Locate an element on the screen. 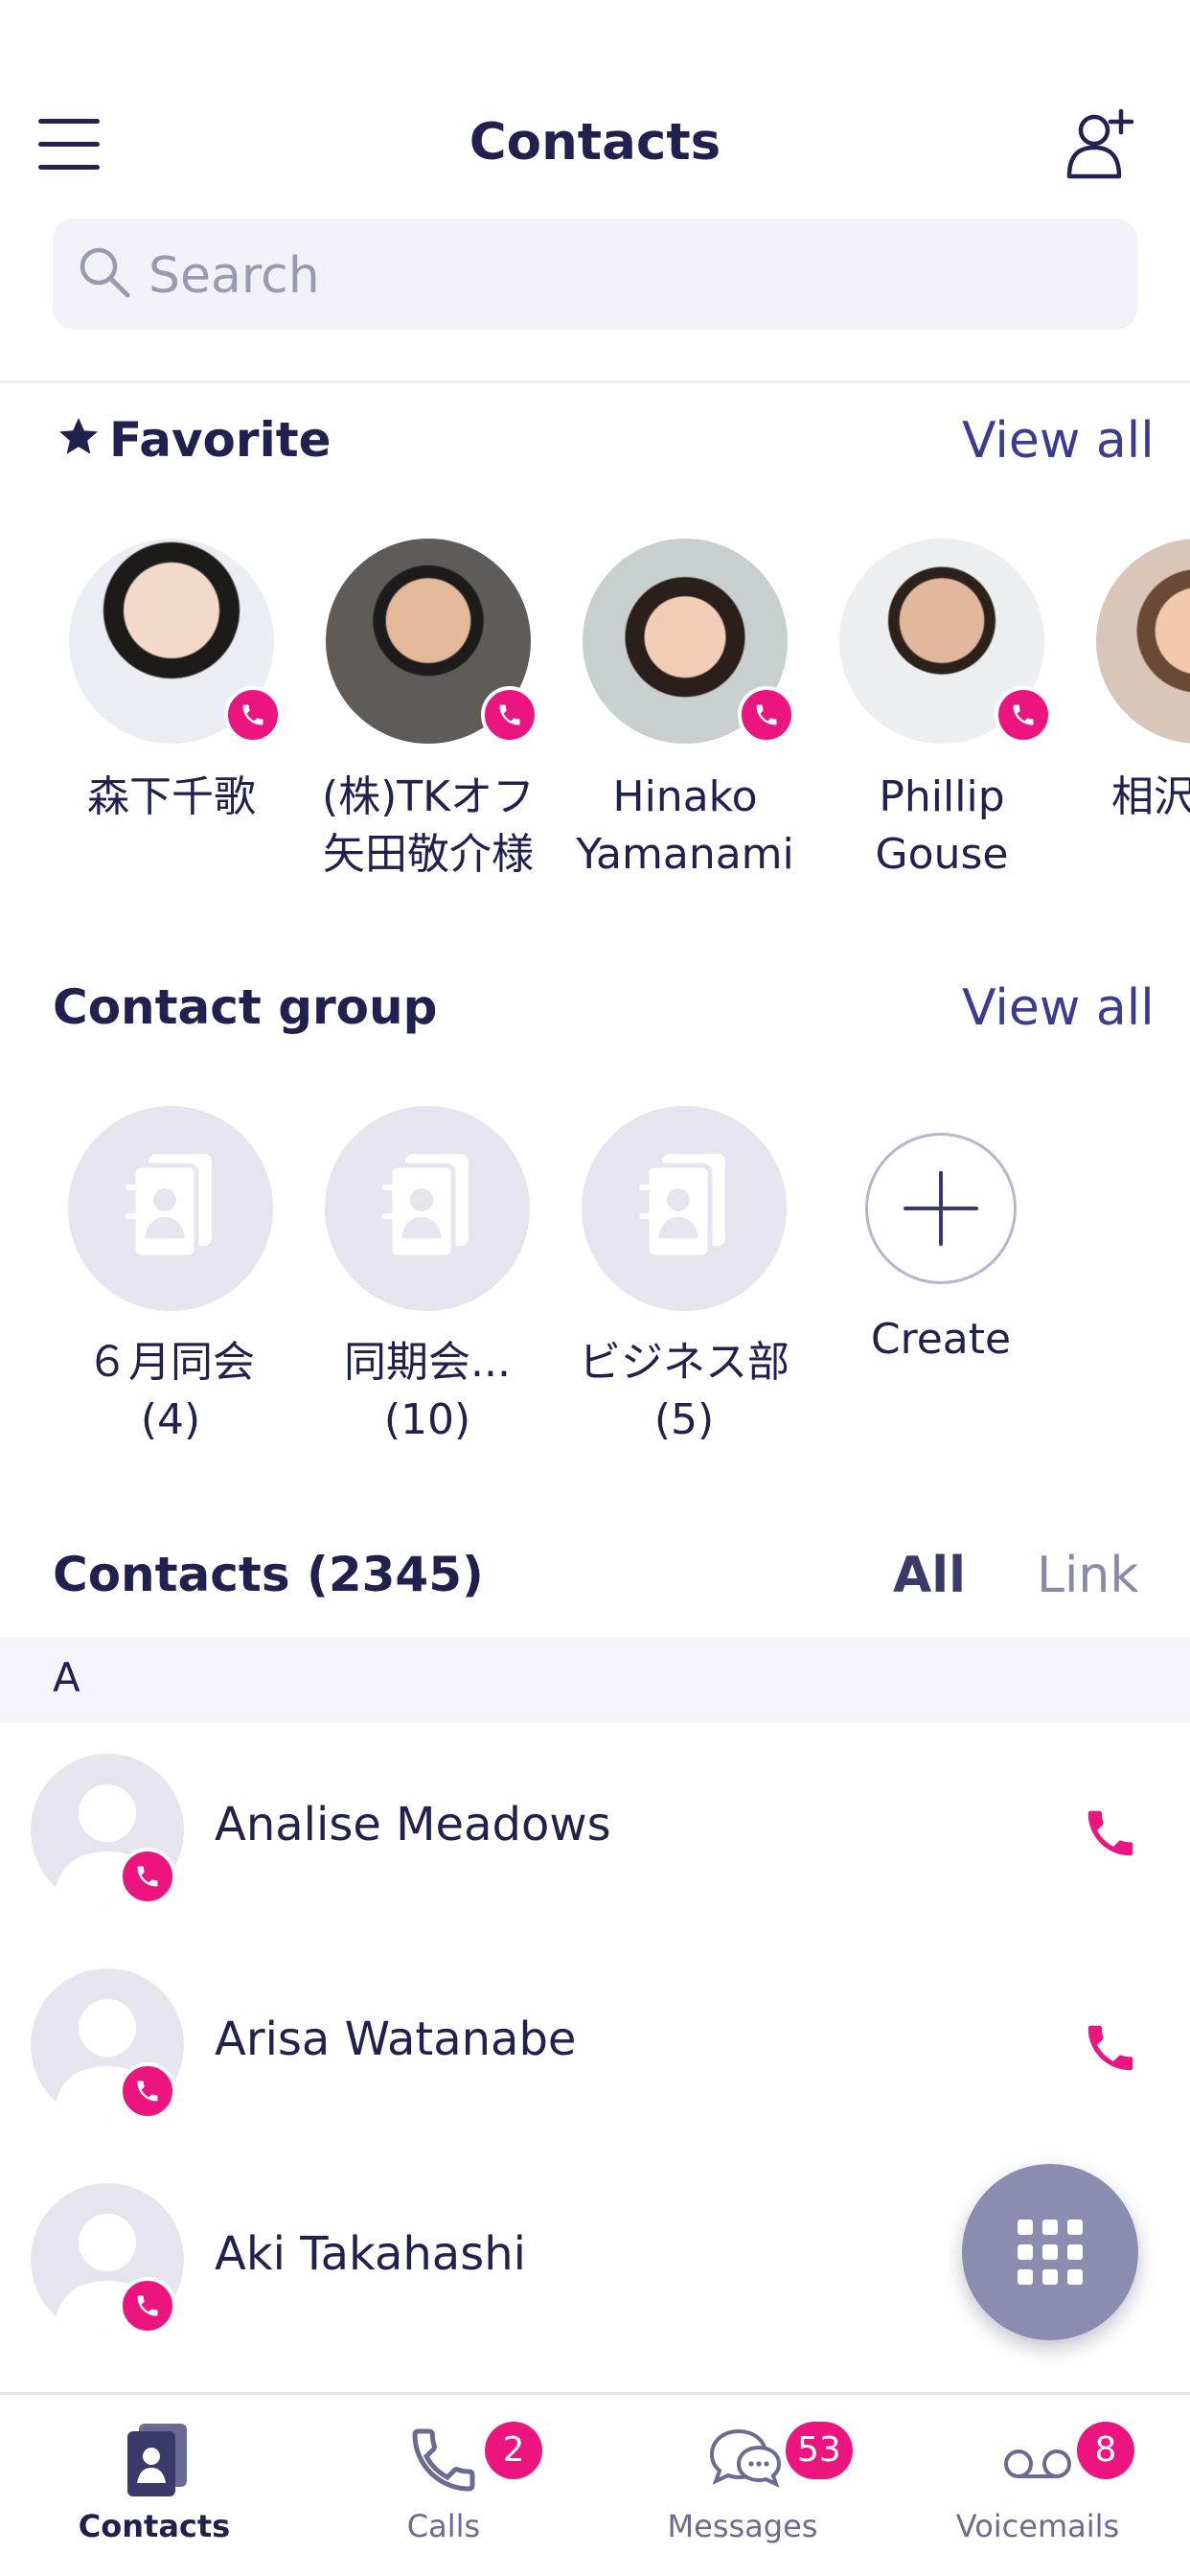 The image size is (1190, 2576). contact-name: Arisa Watanabe is located at coordinates (396, 2039).